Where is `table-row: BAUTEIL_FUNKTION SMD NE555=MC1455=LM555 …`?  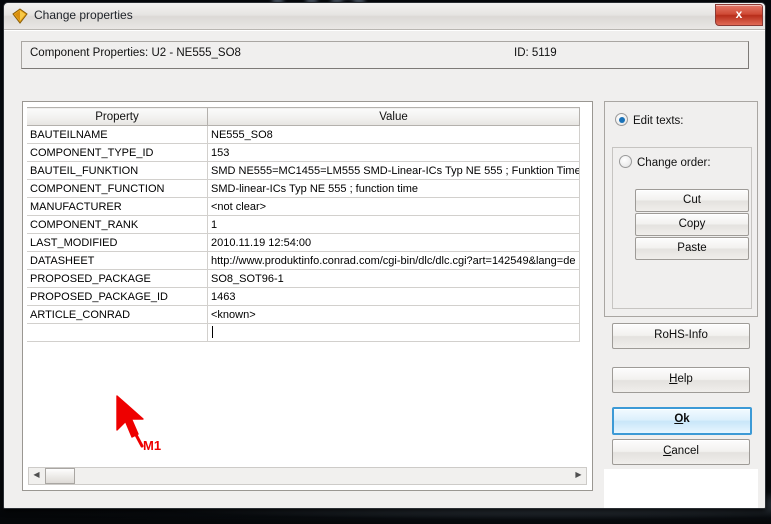 table-row: BAUTEIL_FUNKTION SMD NE555=MC1455=LM555 … is located at coordinates (303, 170).